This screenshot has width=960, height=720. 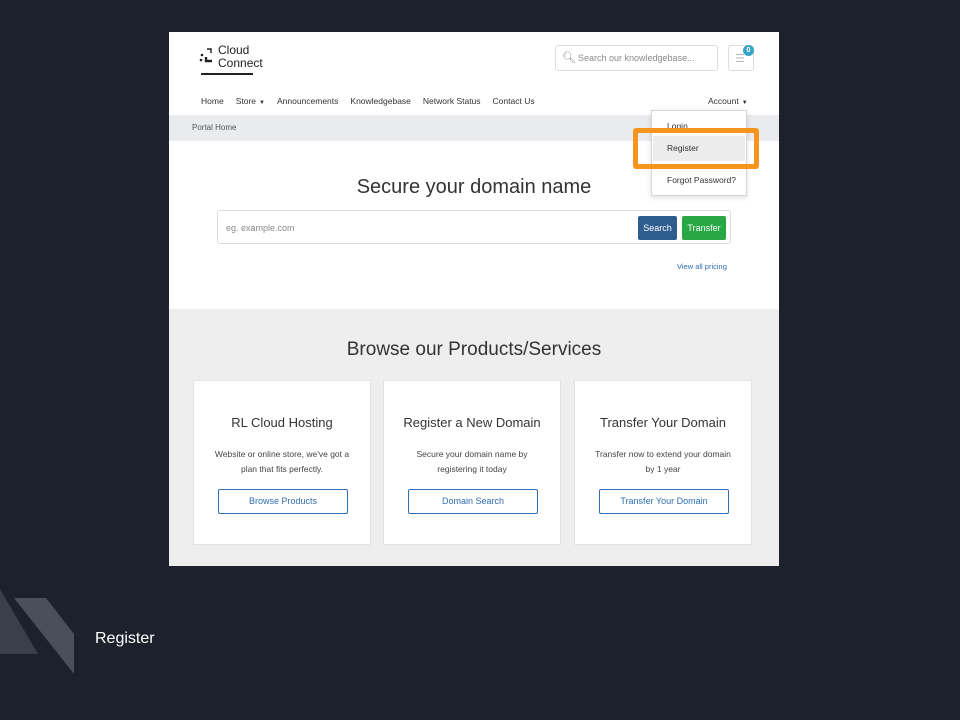 What do you see at coordinates (474, 187) in the screenshot?
I see `hero-title: Secure your domain name` at bounding box center [474, 187].